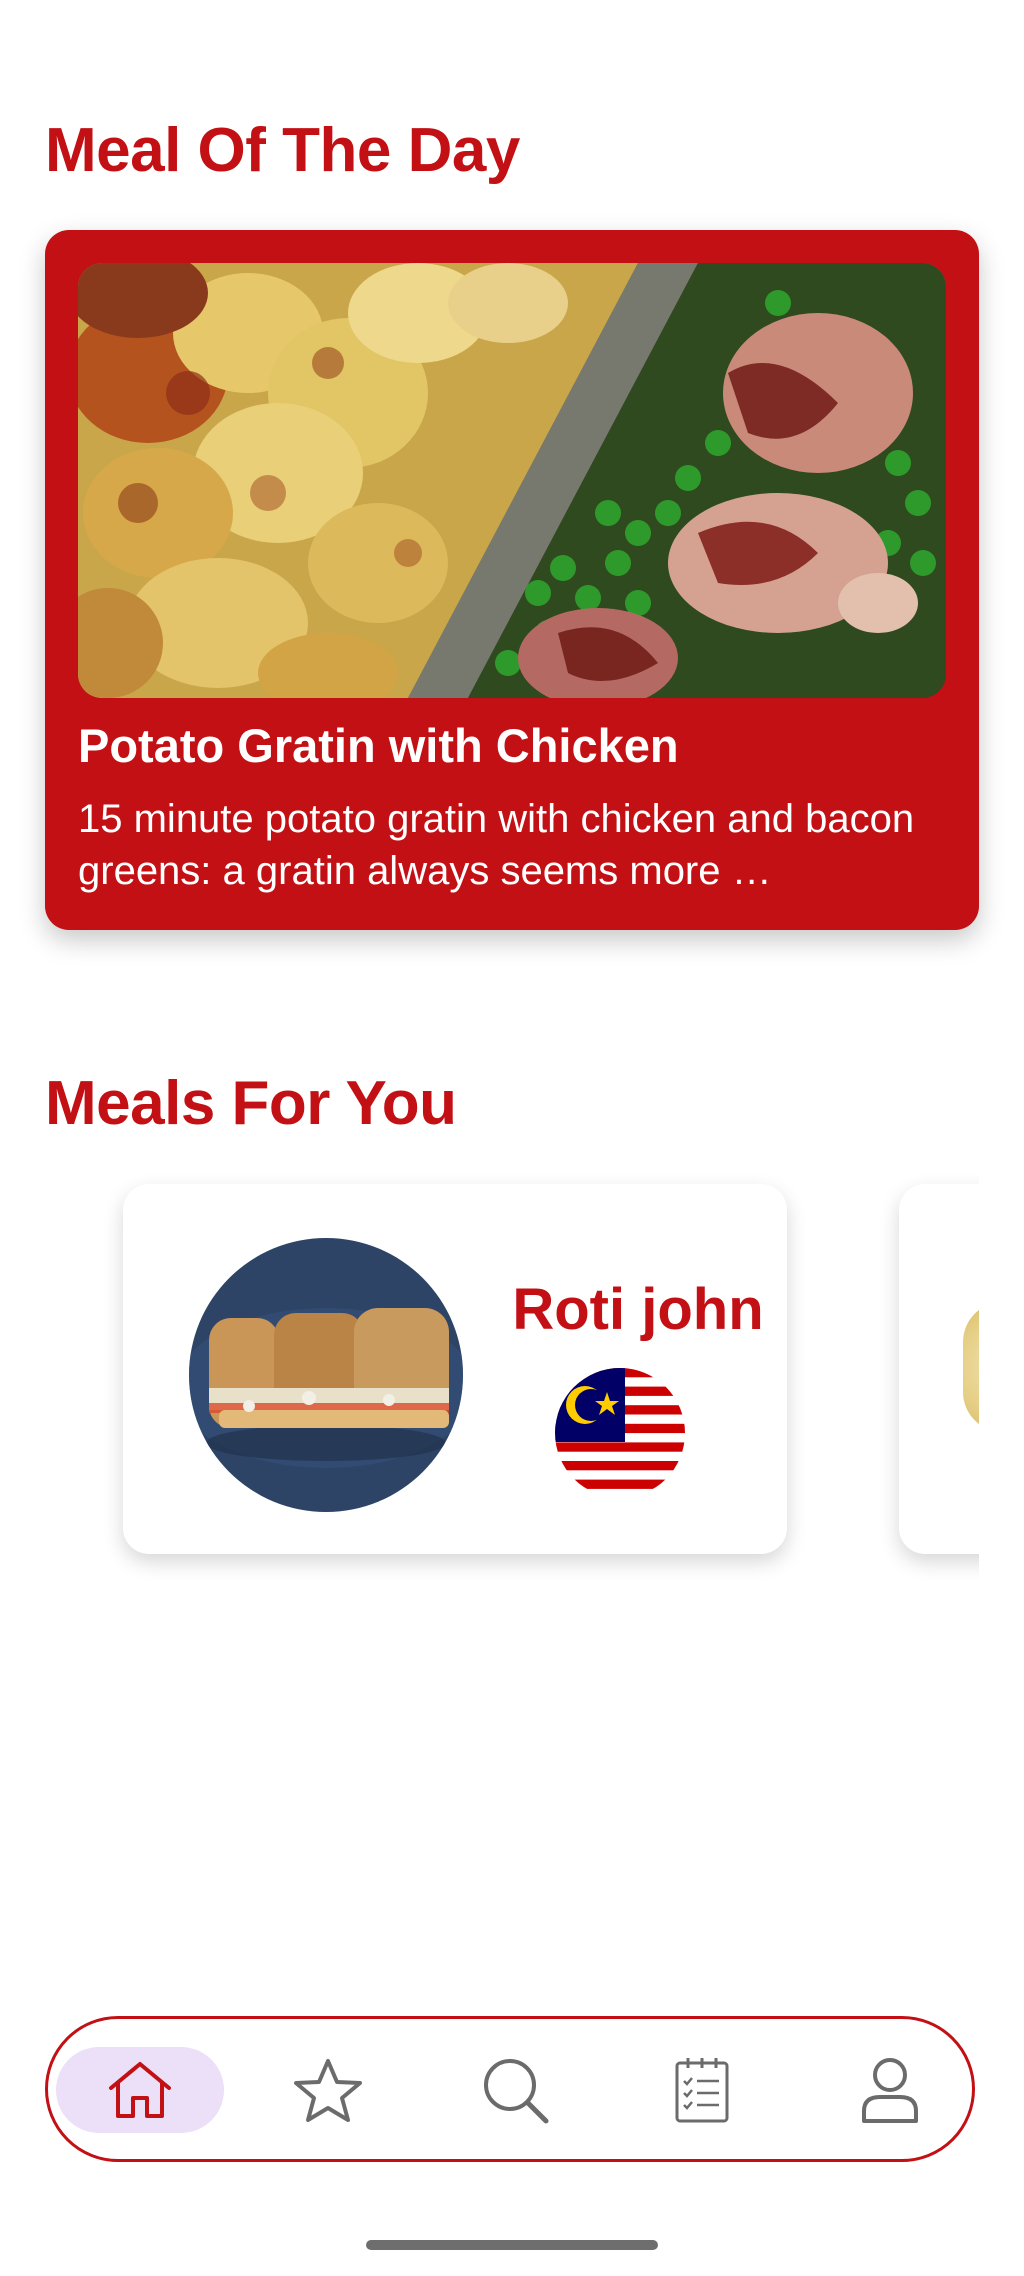  Describe the element at coordinates (251, 1103) in the screenshot. I see `meals-for-you-title: Meals For You` at that location.